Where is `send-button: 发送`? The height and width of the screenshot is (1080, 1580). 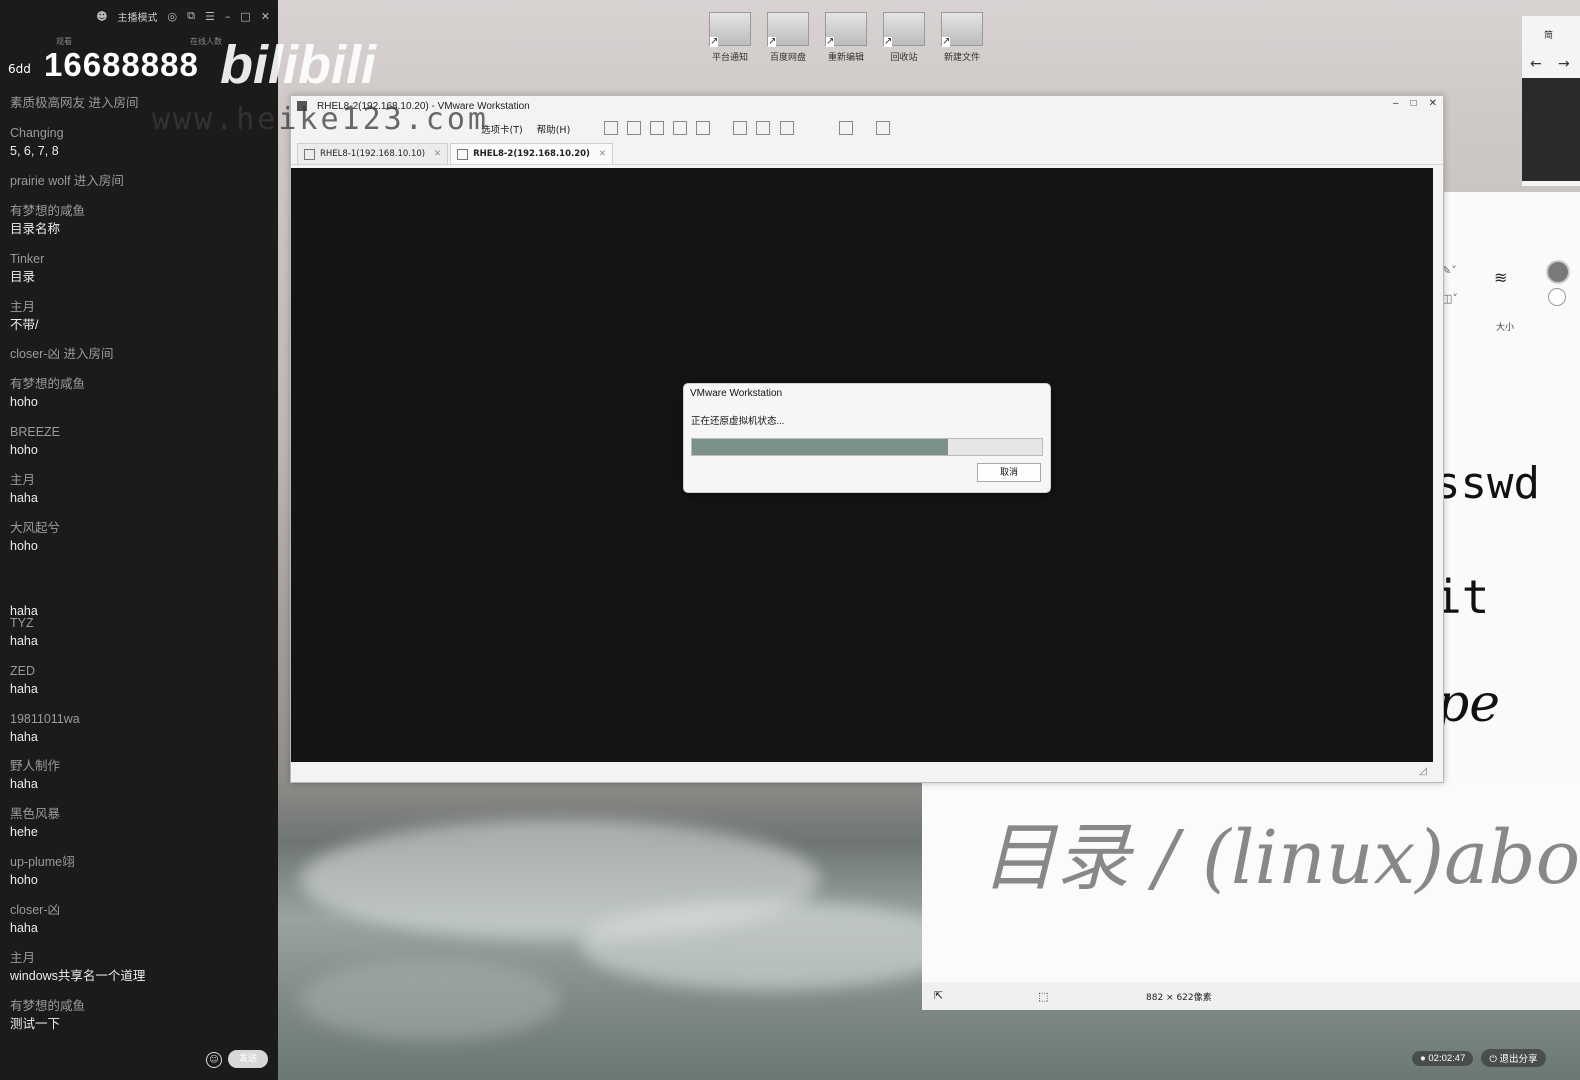 send-button: 发送 is located at coordinates (248, 1059).